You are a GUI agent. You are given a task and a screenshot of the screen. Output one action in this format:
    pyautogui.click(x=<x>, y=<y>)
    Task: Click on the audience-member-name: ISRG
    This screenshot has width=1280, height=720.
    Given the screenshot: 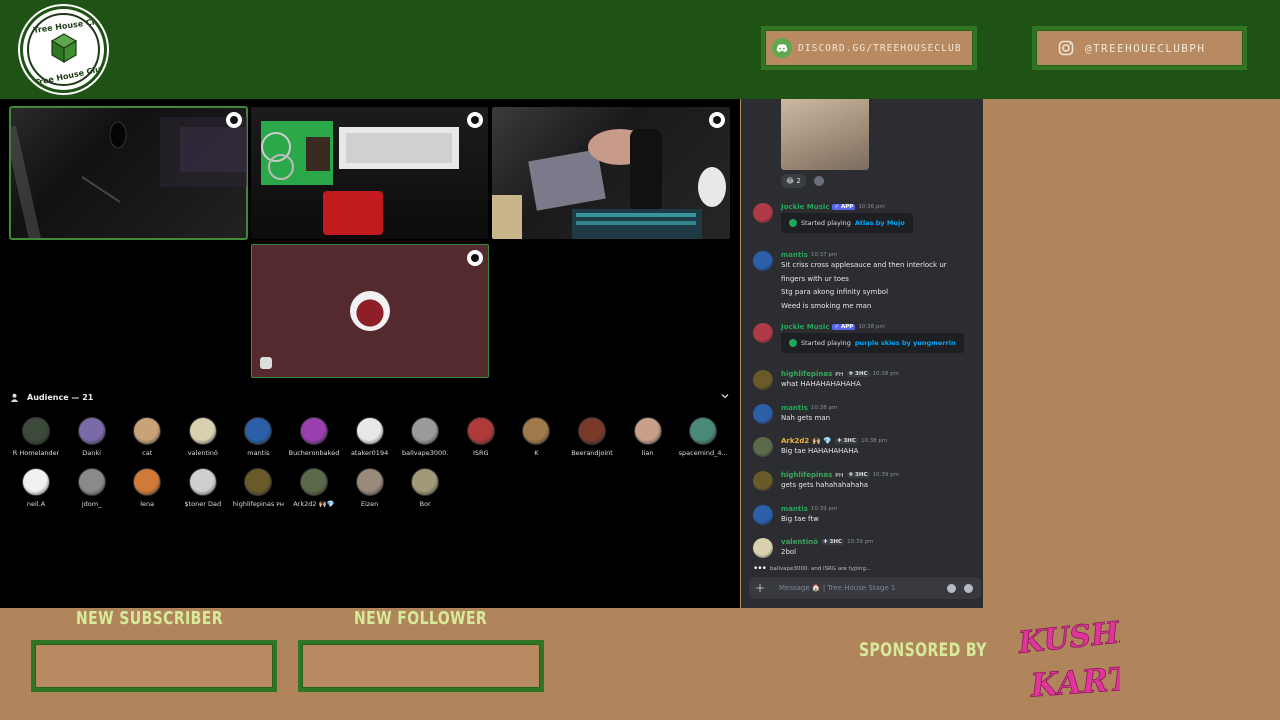 What is the action you would take?
    pyautogui.click(x=480, y=453)
    